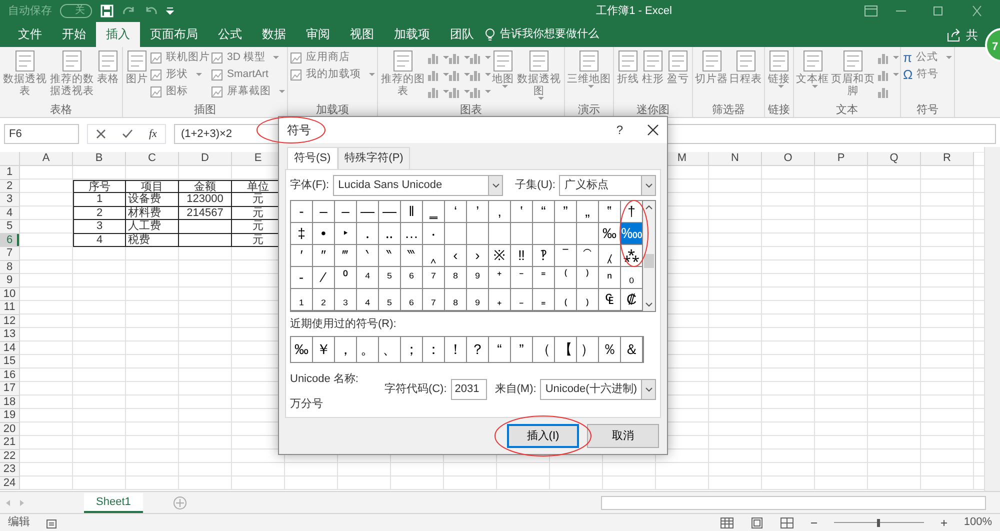 Image resolution: width=1000 pixels, height=531 pixels. I want to click on char-code-label: 字符代码(C):, so click(415, 390).